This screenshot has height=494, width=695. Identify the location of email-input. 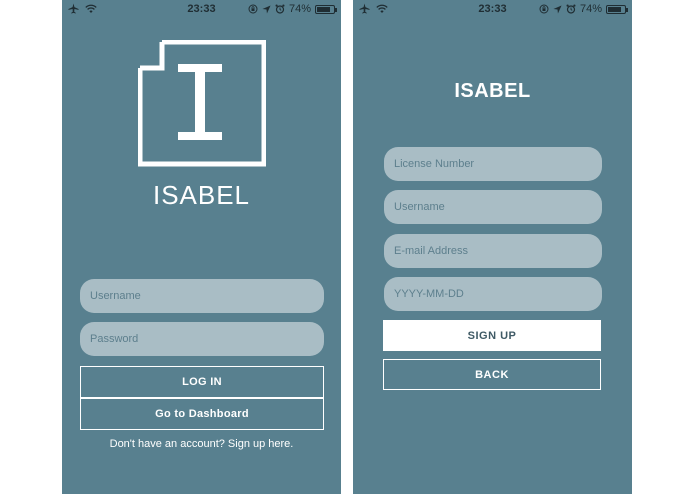
(493, 251).